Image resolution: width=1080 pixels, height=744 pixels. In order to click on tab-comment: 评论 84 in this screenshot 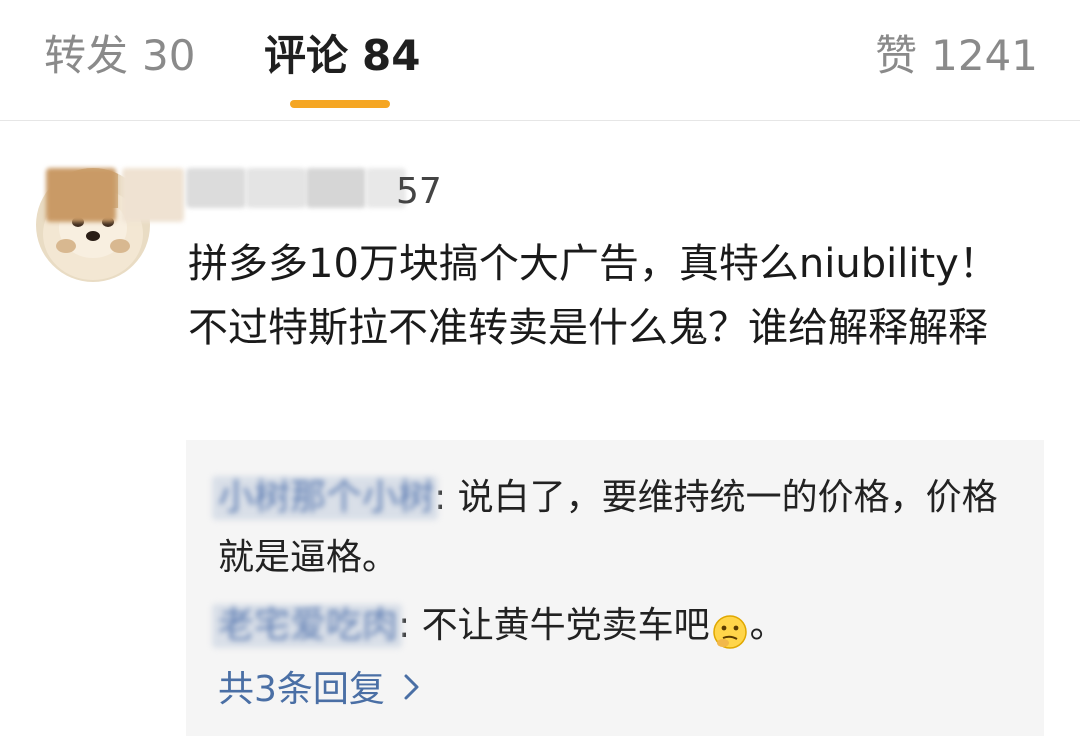, I will do `click(342, 56)`.